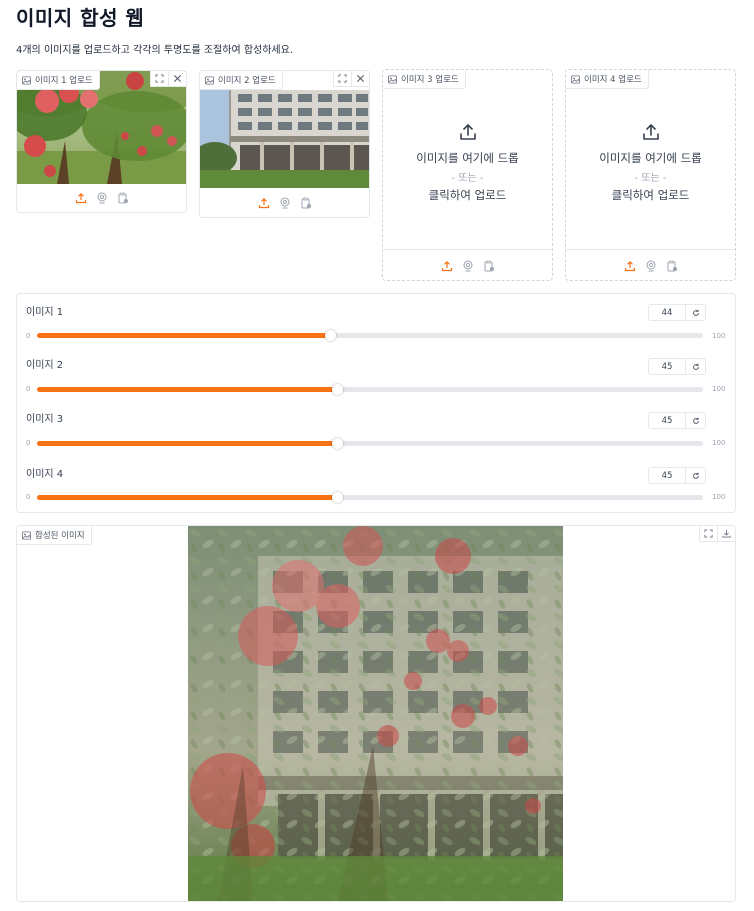 The height and width of the screenshot is (911, 754). What do you see at coordinates (45, 474) in the screenshot?
I see `slider-label: 이미지 4` at bounding box center [45, 474].